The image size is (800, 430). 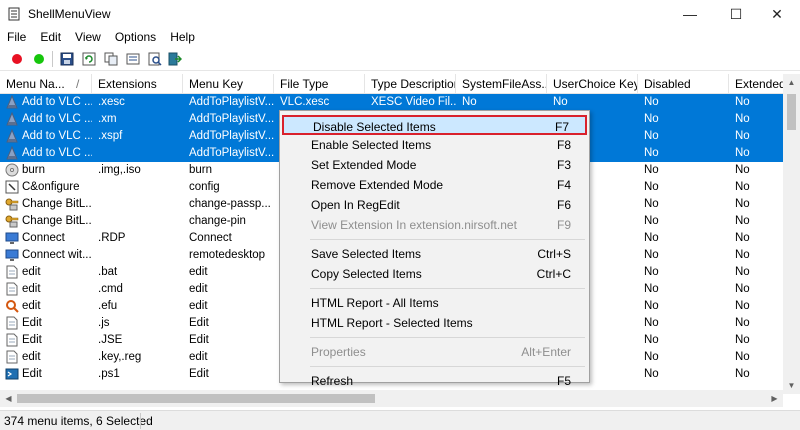 I want to click on file-icon, so click(x=12, y=323).